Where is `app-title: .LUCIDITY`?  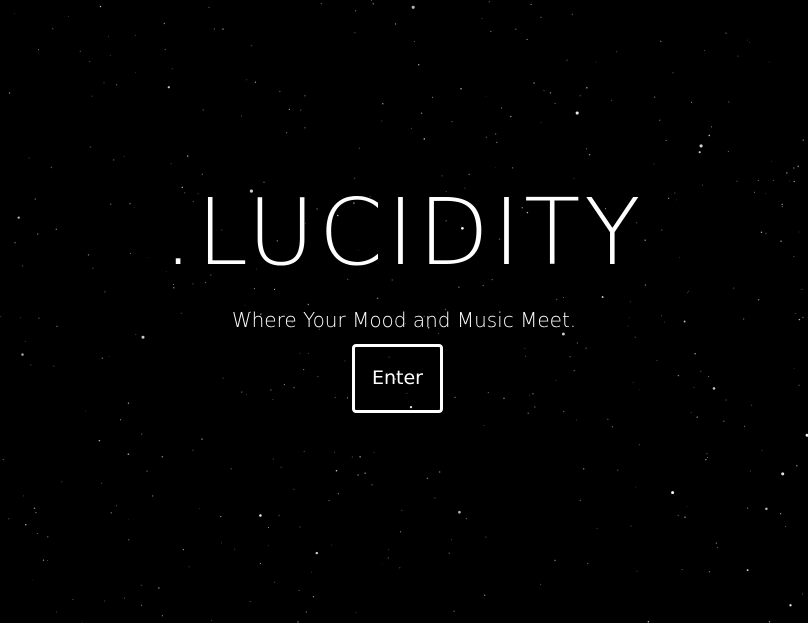 app-title: .LUCIDITY is located at coordinates (404, 232).